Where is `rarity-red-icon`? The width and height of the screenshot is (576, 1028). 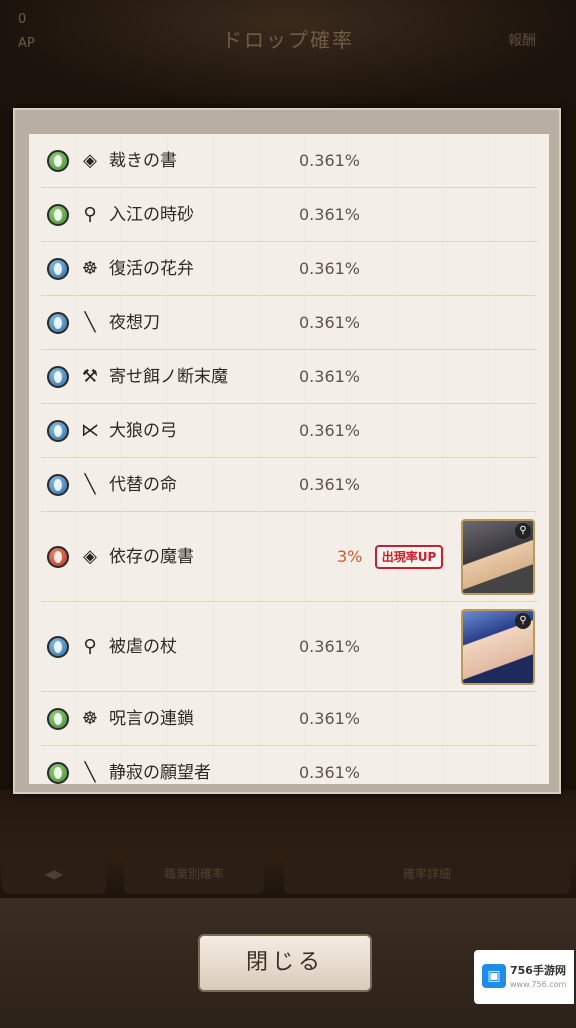 rarity-red-icon is located at coordinates (58, 557).